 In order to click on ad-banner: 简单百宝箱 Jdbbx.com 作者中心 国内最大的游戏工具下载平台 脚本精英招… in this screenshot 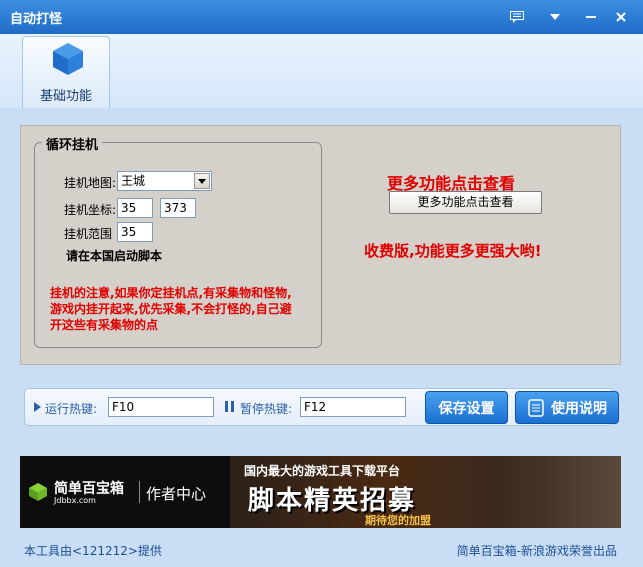, I will do `click(320, 492)`.